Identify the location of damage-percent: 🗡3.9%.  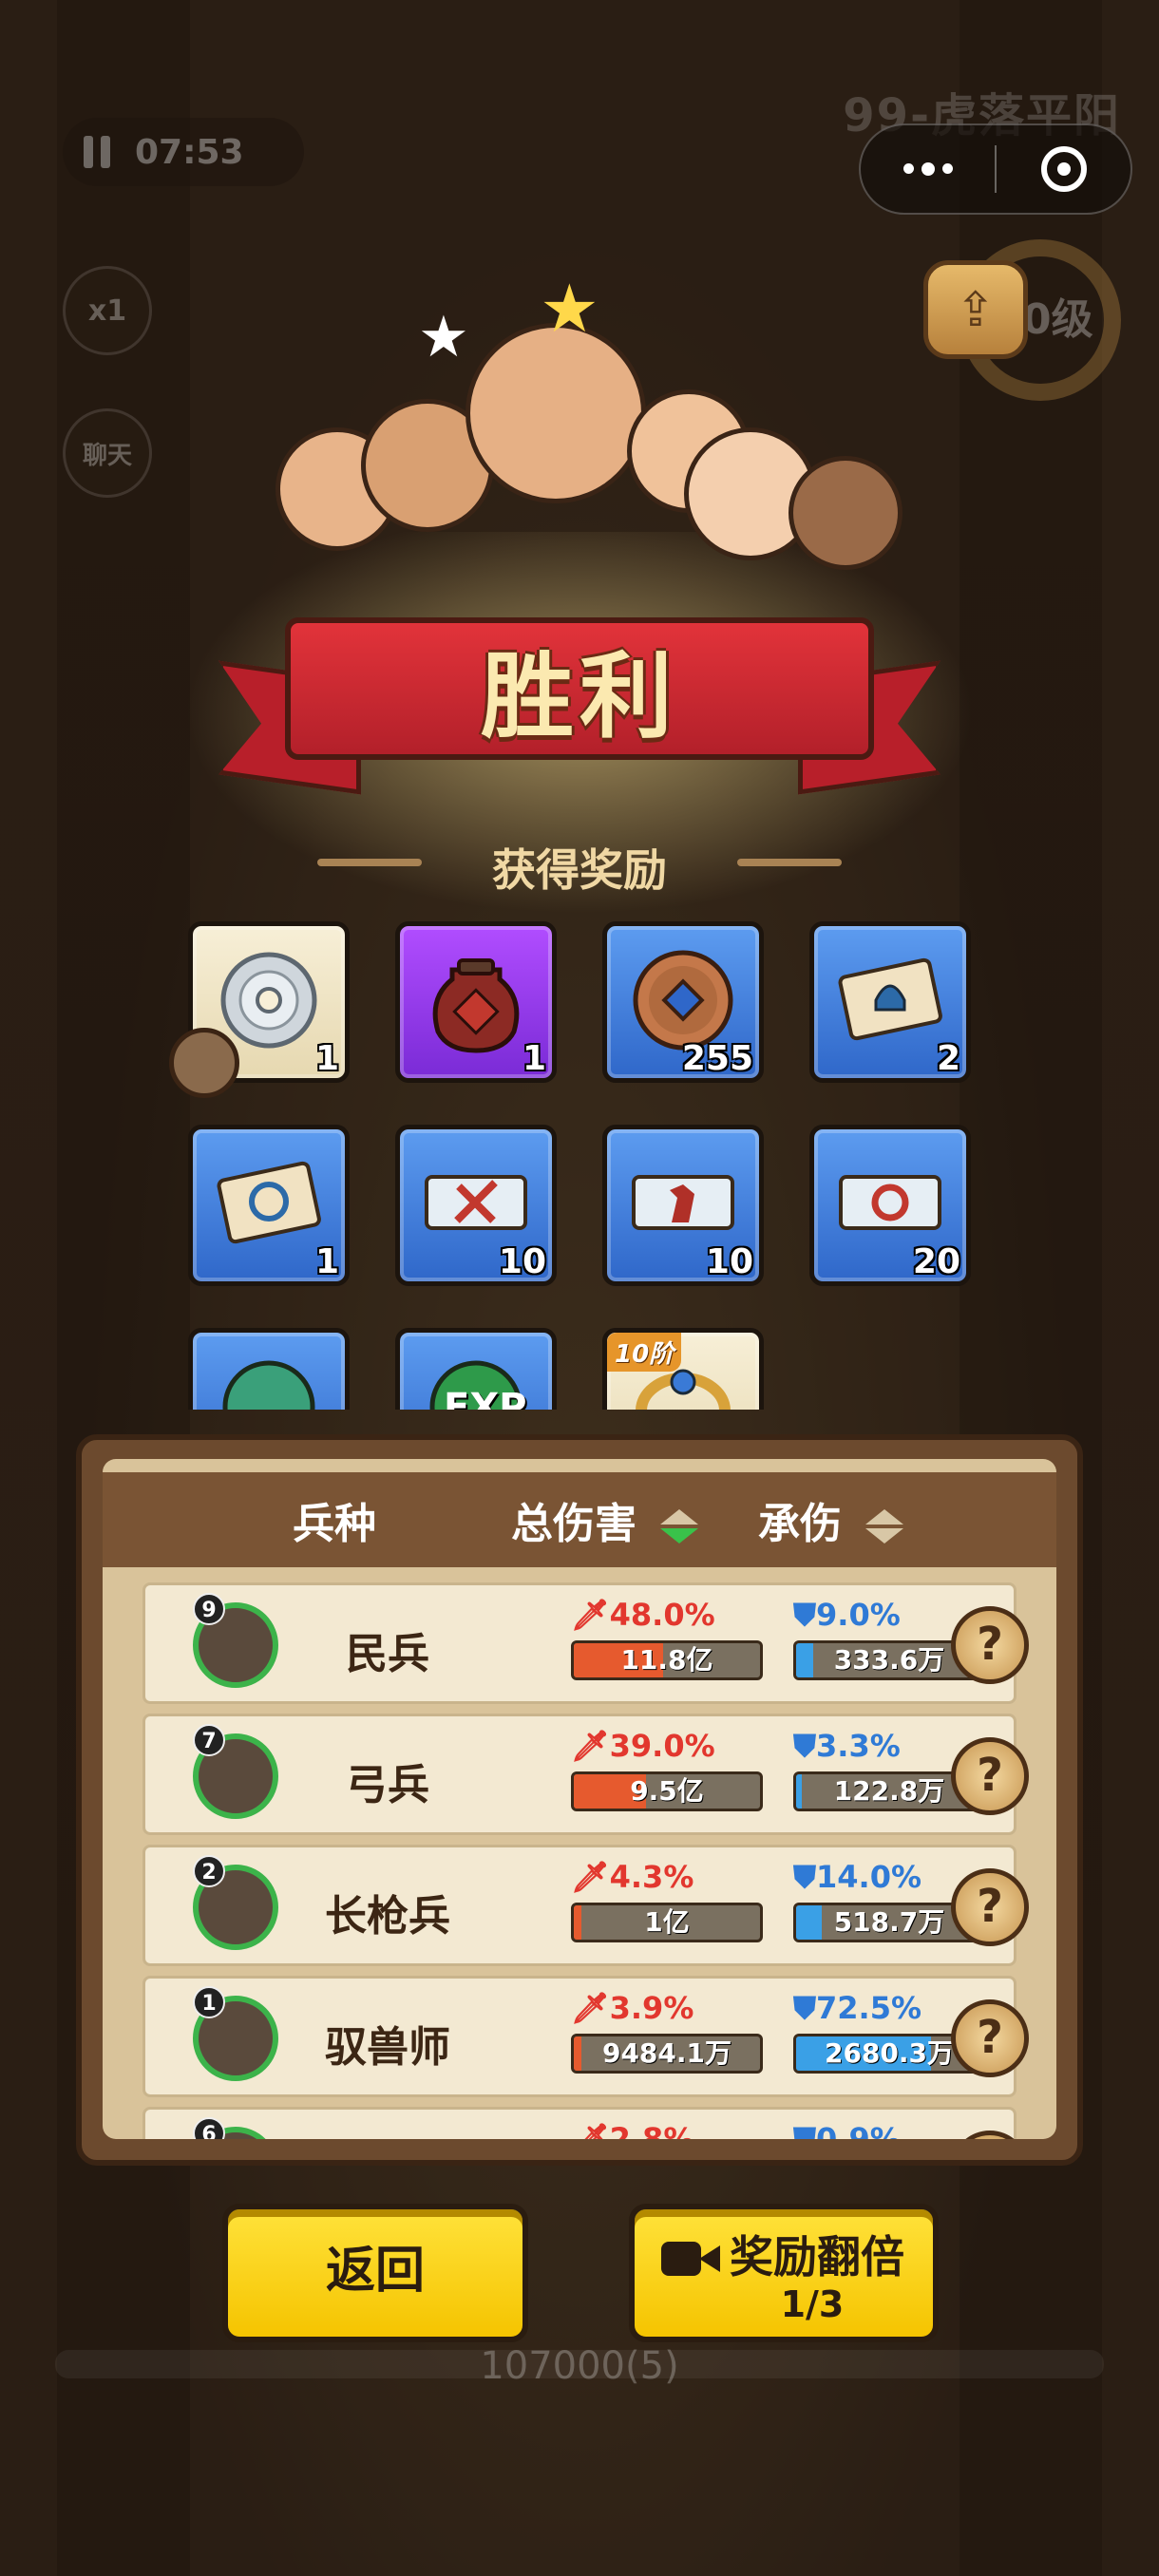
(632, 2008).